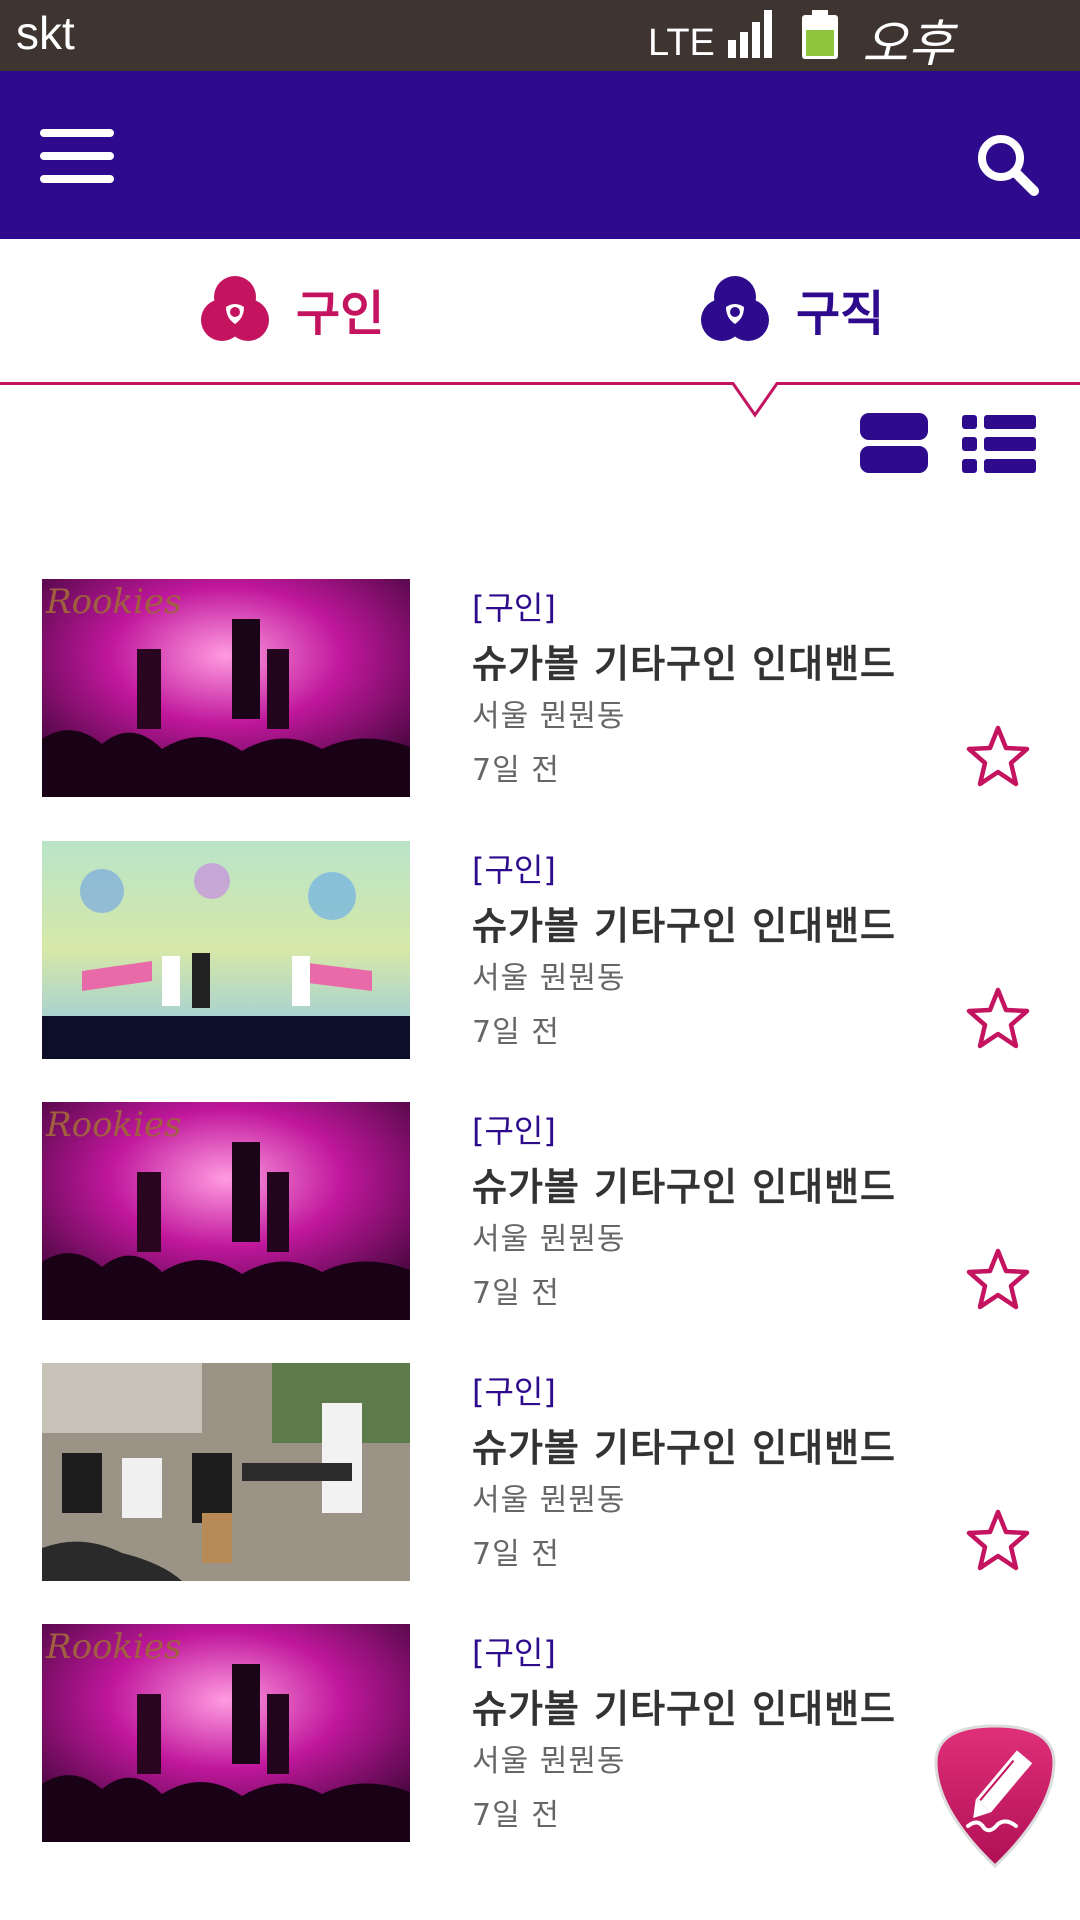  What do you see at coordinates (540, 67) in the screenshot?
I see `status-bar: skt LTE 오후 4:49` at bounding box center [540, 67].